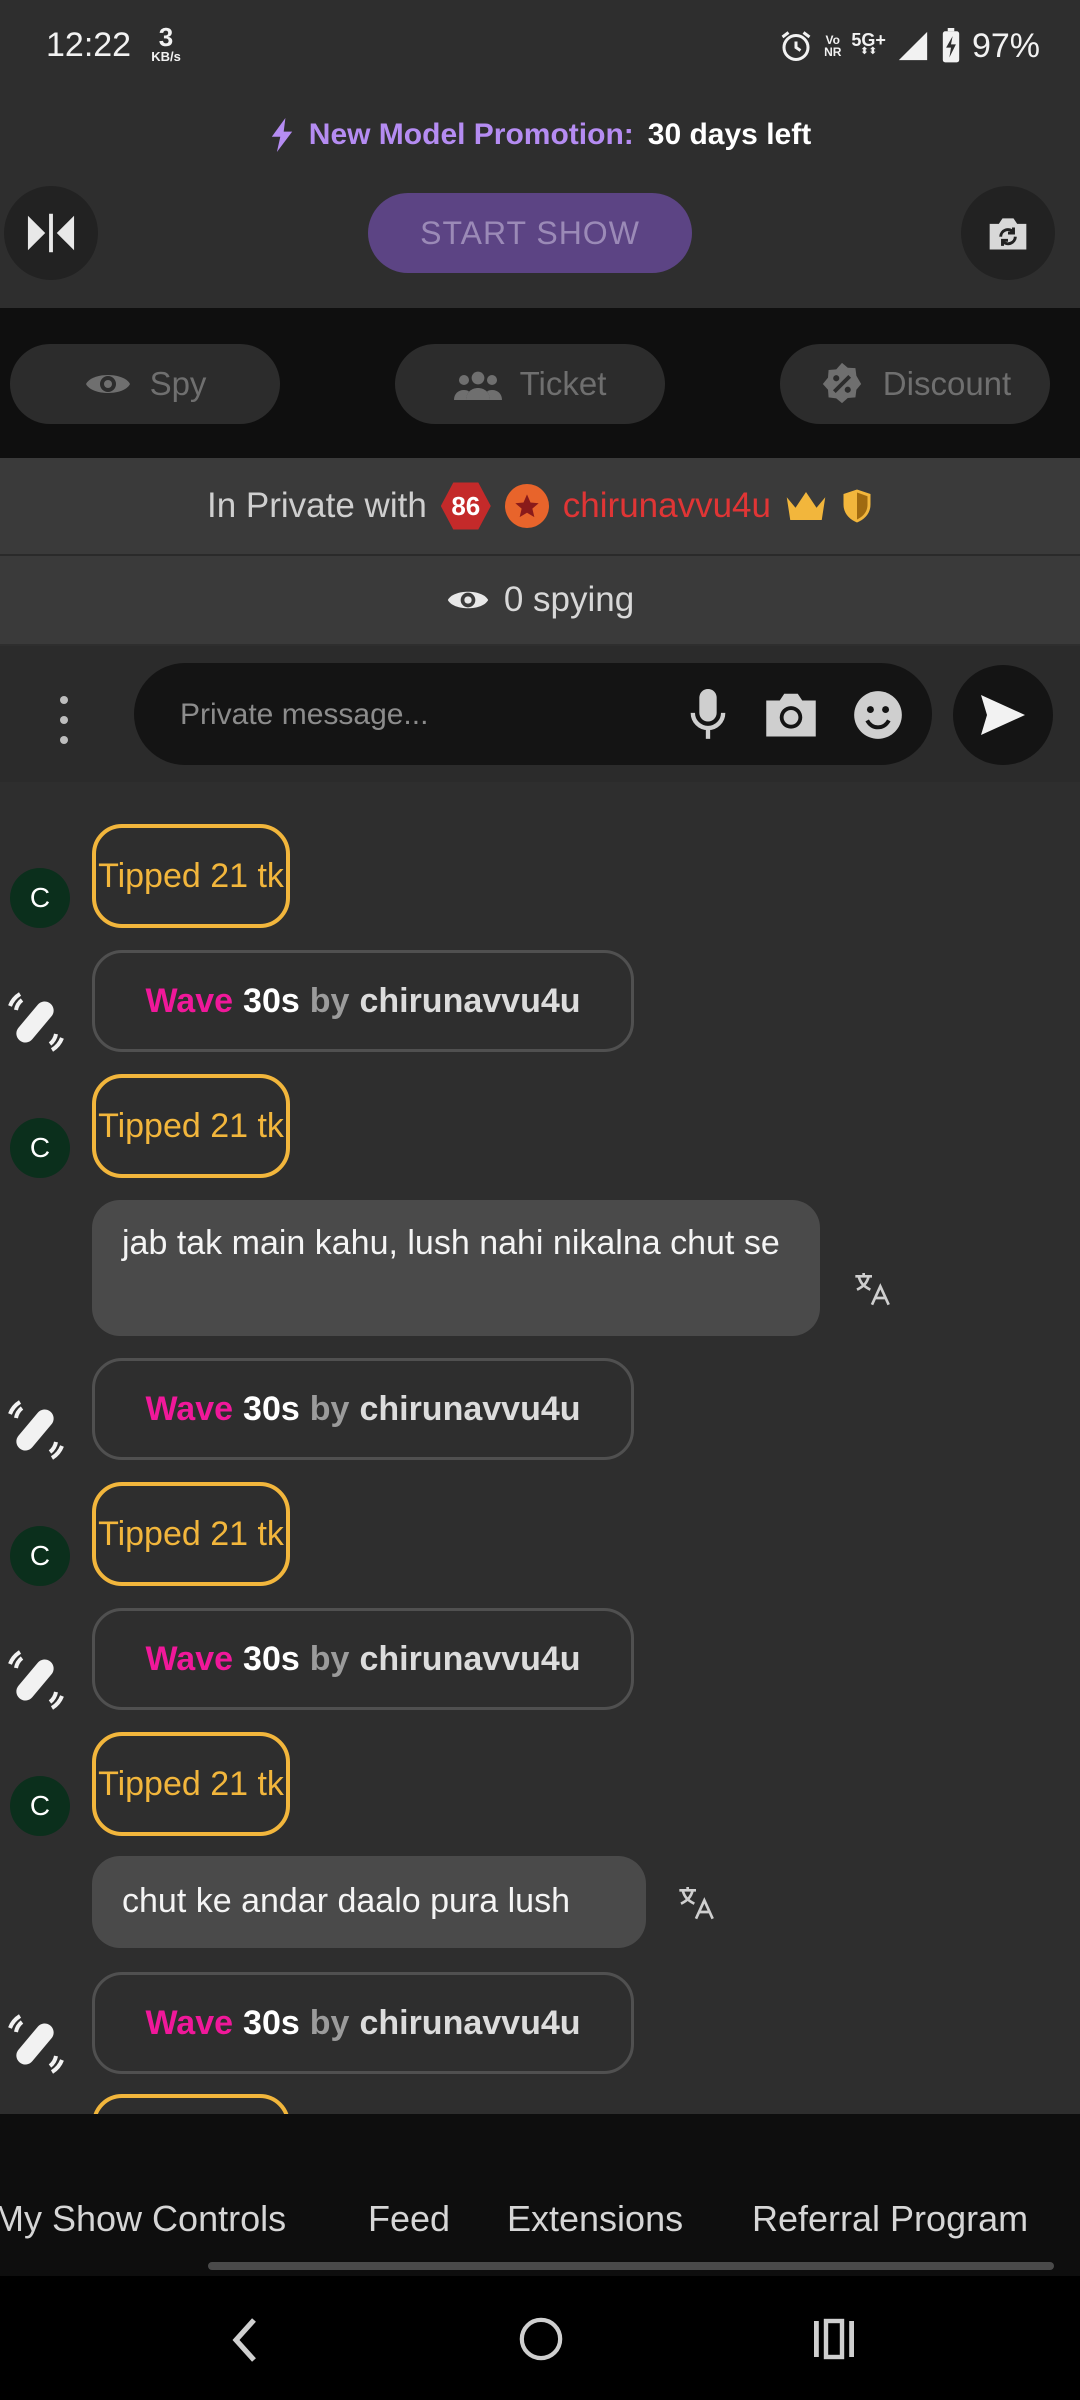 This screenshot has height=2400, width=1080. What do you see at coordinates (833, 46) in the screenshot?
I see `volte-indicator: Vo NR` at bounding box center [833, 46].